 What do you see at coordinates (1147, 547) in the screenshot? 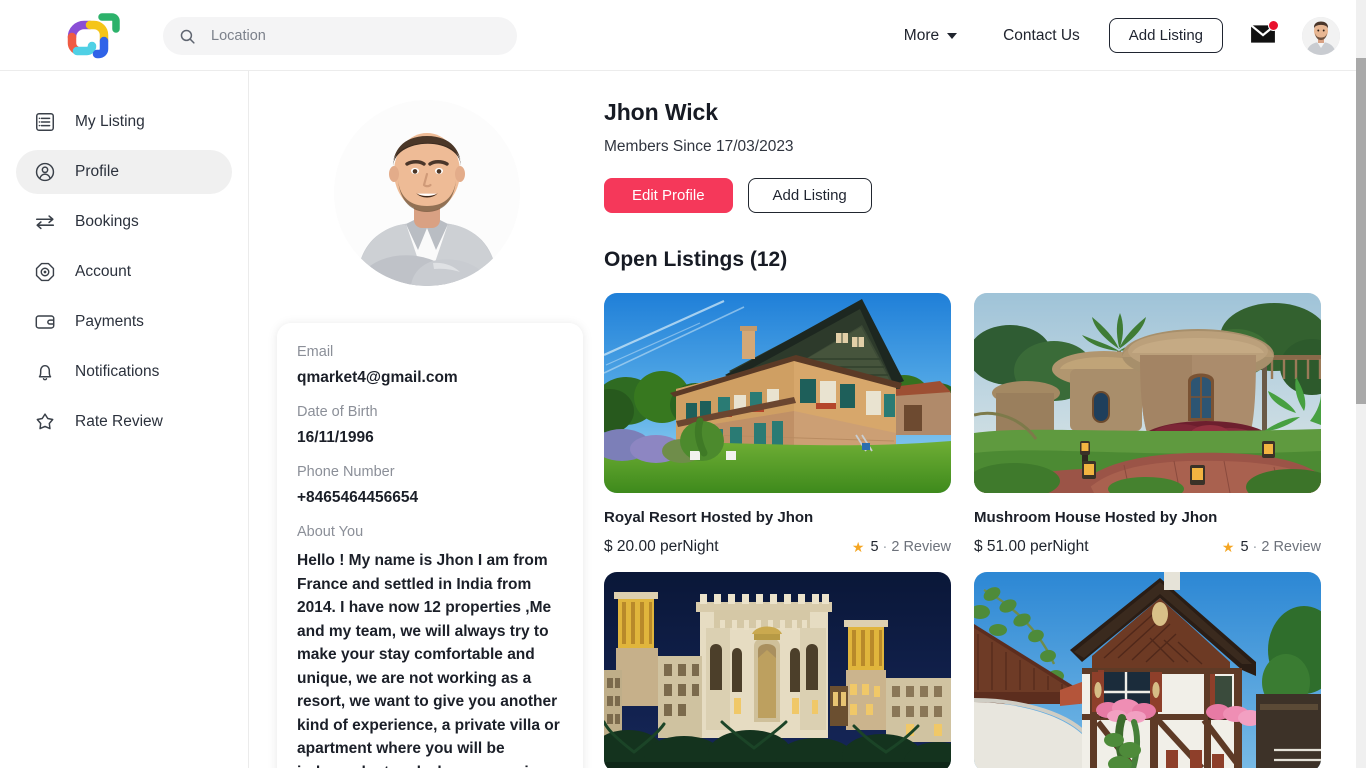
I see `listing-meta: $ 51.00 perNight ★ 5 · 2 Review` at bounding box center [1147, 547].